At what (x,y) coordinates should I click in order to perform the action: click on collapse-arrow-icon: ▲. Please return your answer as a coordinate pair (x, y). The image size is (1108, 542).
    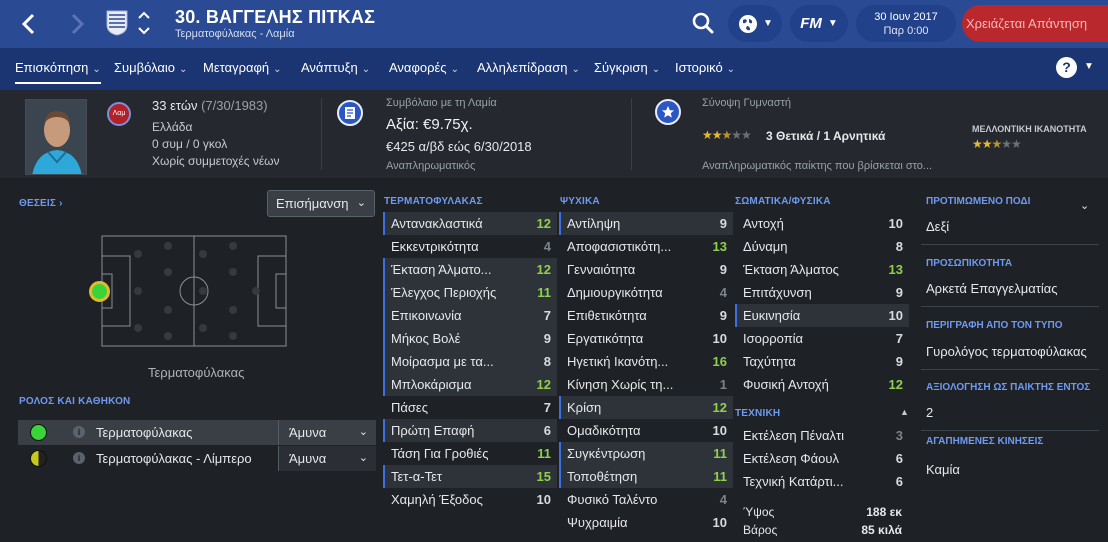
    Looking at the image, I should click on (904, 412).